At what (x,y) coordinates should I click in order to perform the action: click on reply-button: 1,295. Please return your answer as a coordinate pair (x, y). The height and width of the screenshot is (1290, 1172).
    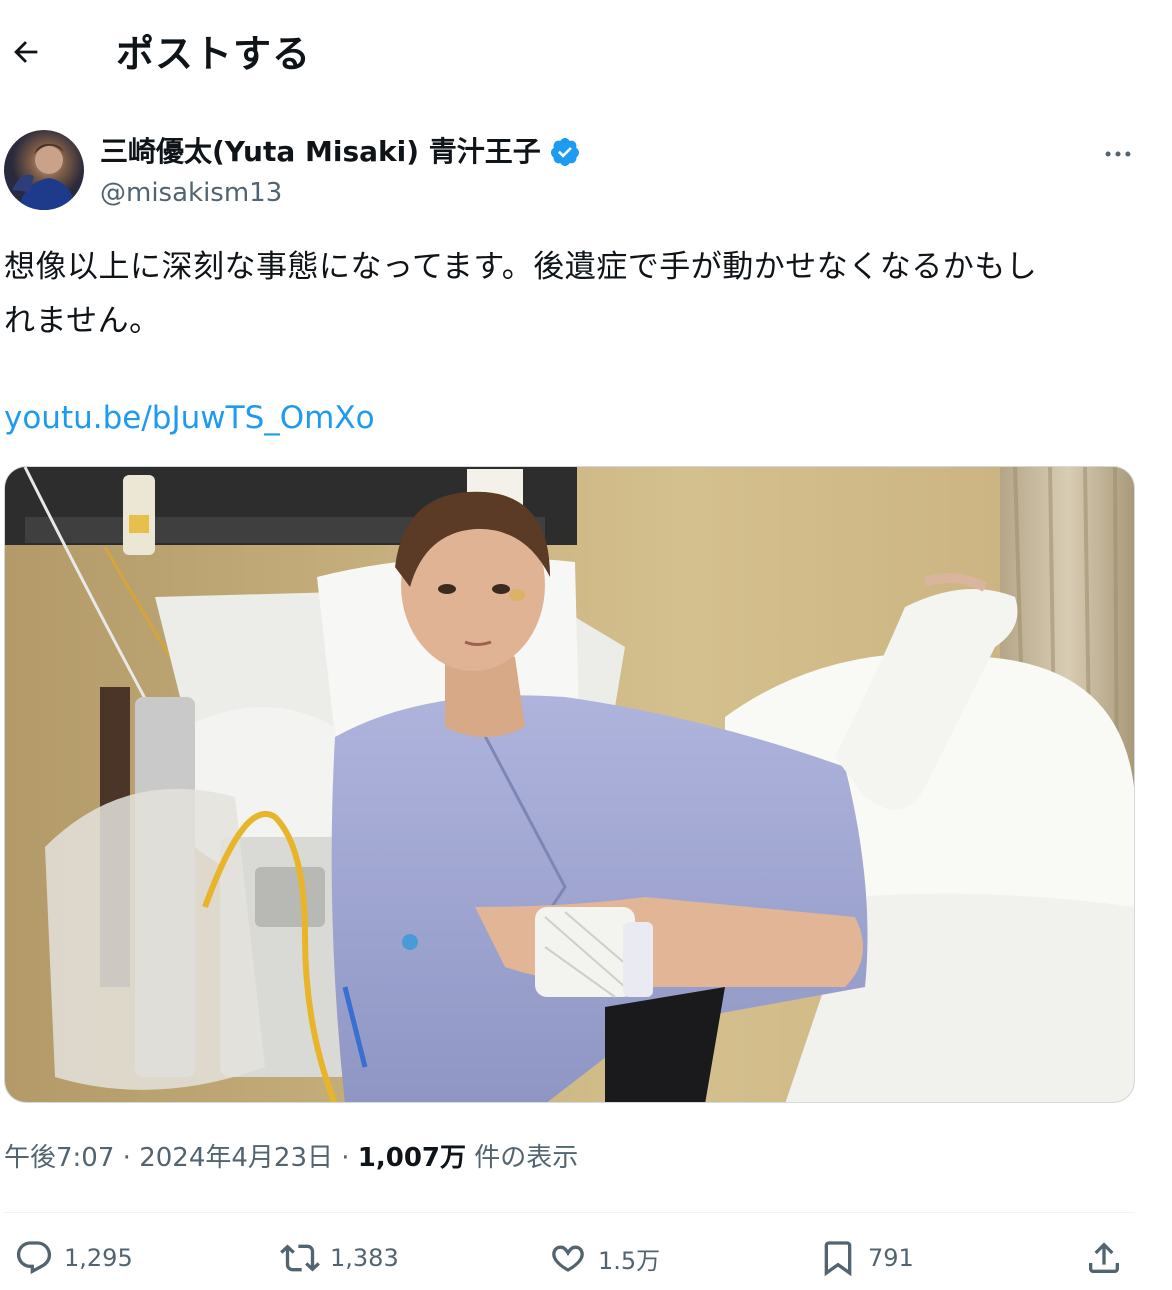
    Looking at the image, I should click on (73, 1258).